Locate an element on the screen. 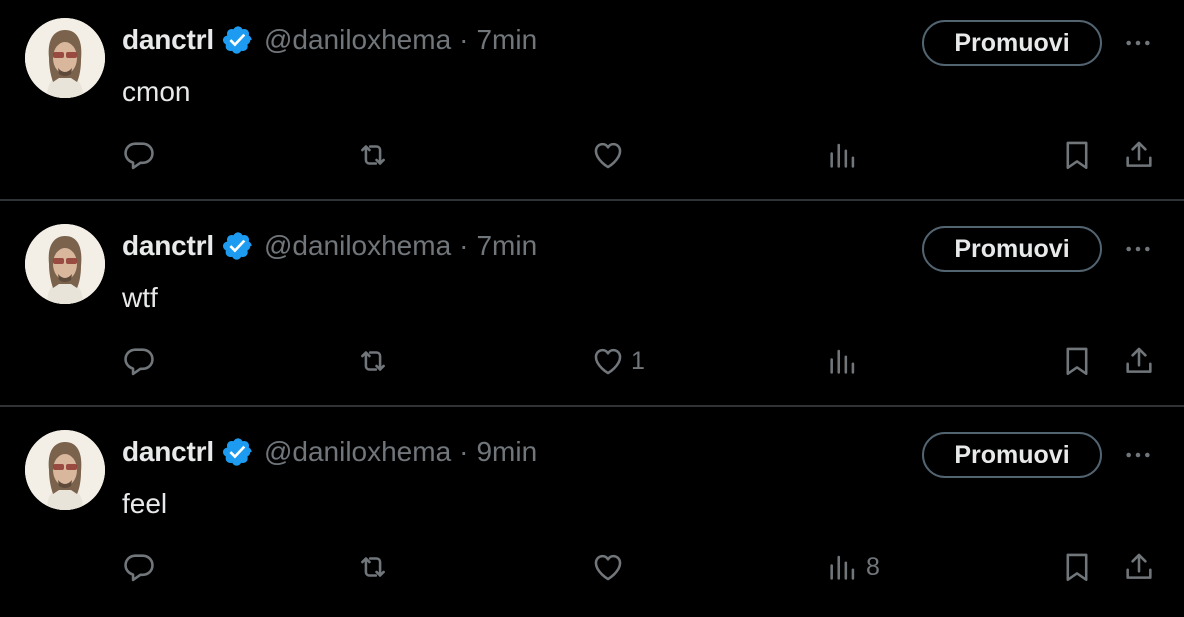  tweet-text: cmon is located at coordinates (156, 91).